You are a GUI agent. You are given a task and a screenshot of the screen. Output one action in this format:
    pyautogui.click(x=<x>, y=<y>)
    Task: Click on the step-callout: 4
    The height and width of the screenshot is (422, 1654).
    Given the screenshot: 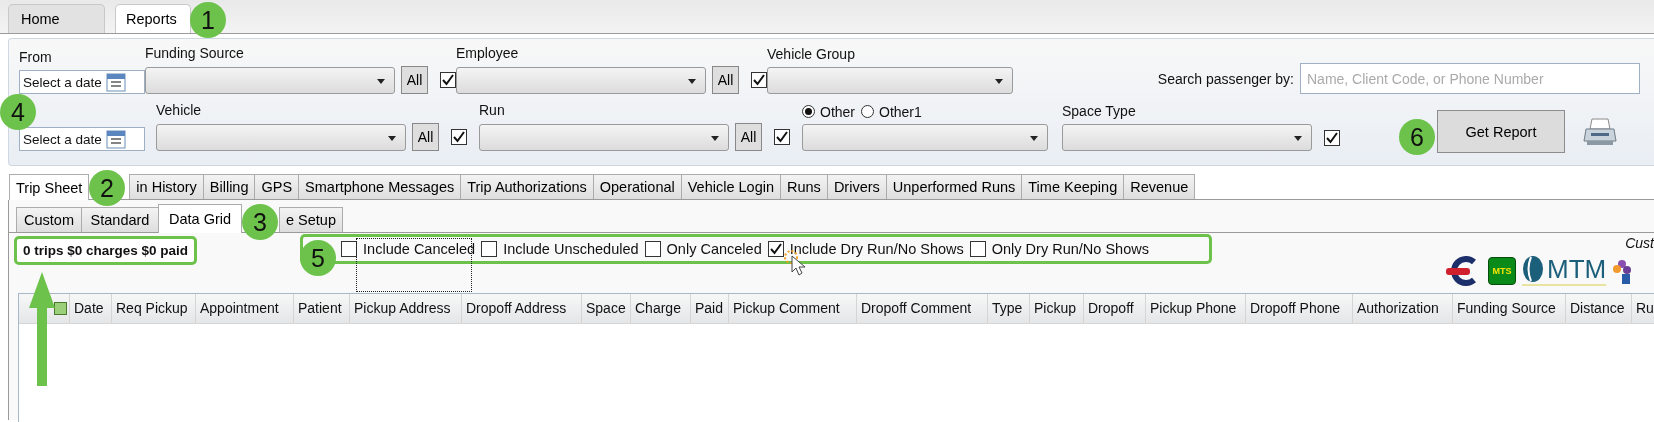 What is the action you would take?
    pyautogui.click(x=18, y=112)
    